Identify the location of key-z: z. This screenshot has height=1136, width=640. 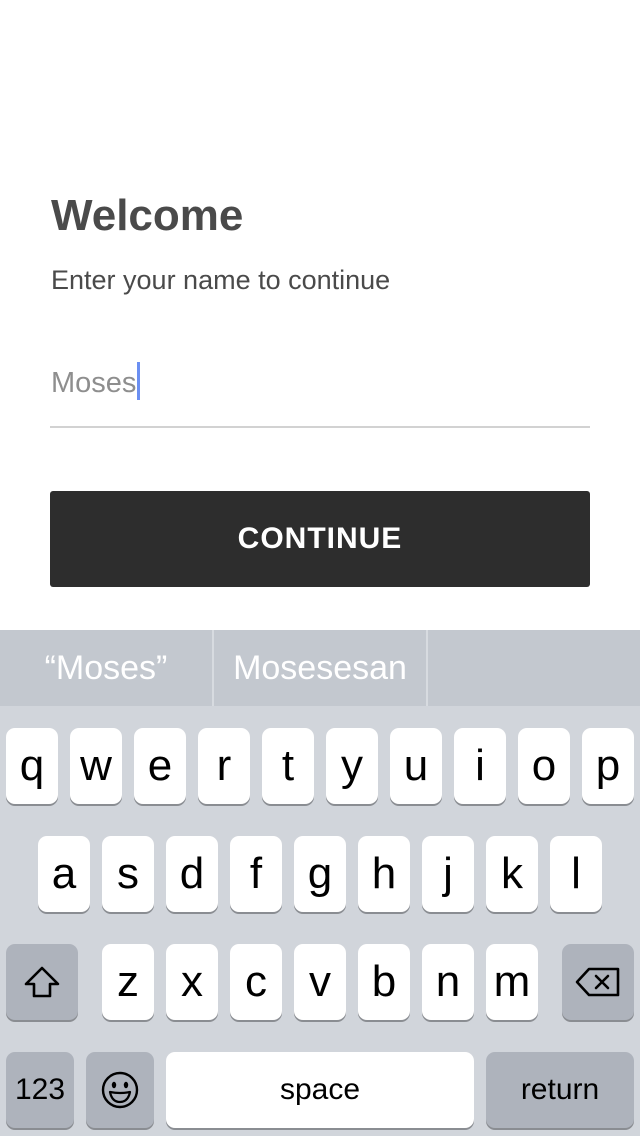
(128, 982).